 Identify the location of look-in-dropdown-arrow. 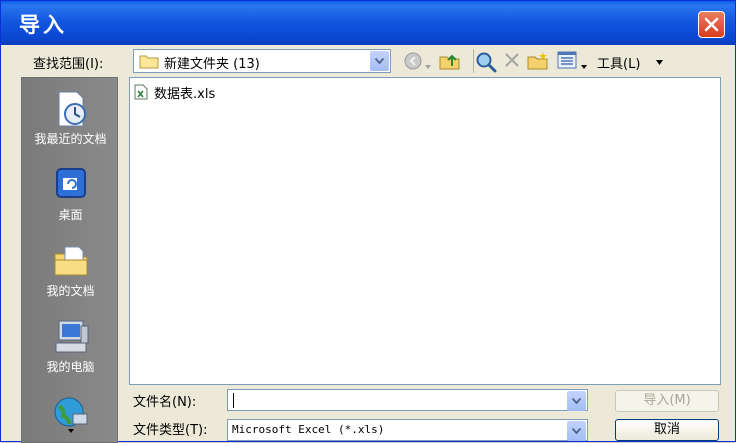
(379, 61).